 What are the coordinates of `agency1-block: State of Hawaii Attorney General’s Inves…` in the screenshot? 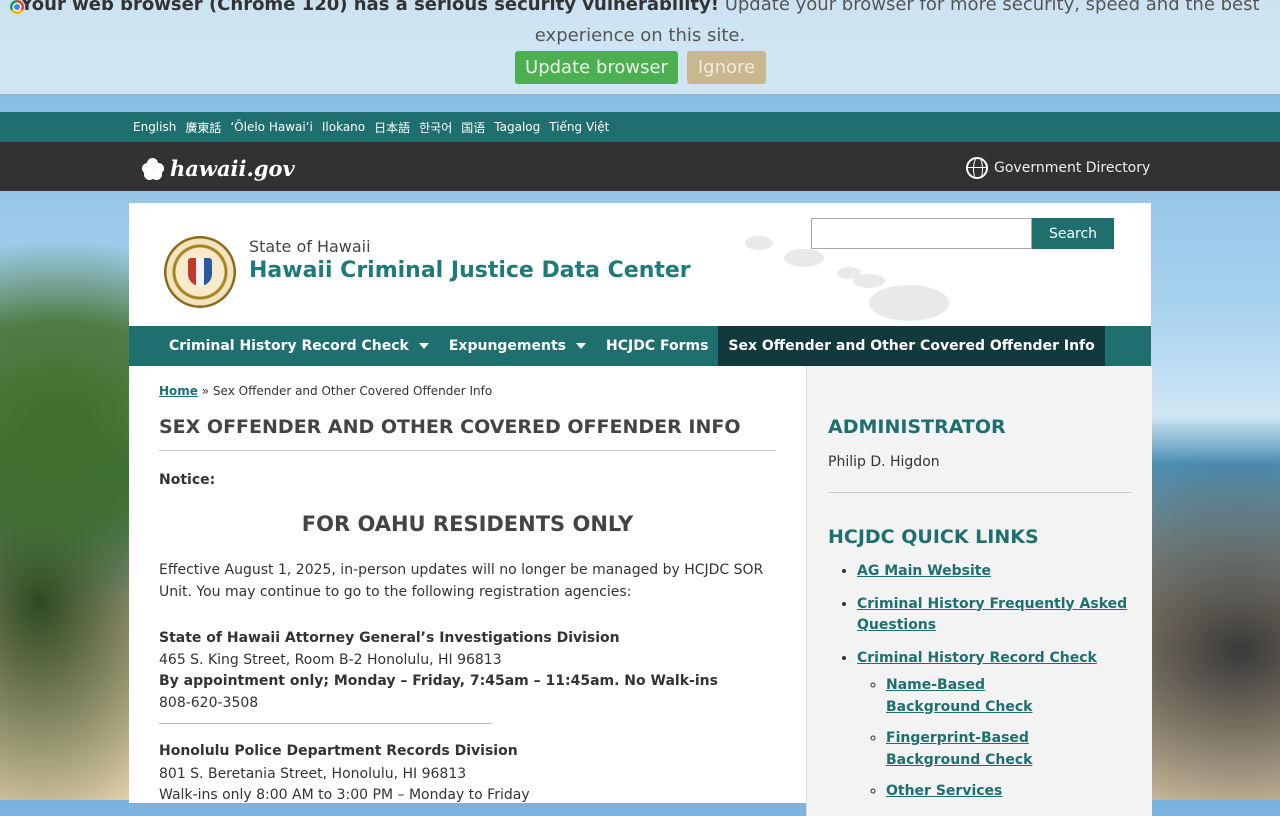 It's located at (467, 671).